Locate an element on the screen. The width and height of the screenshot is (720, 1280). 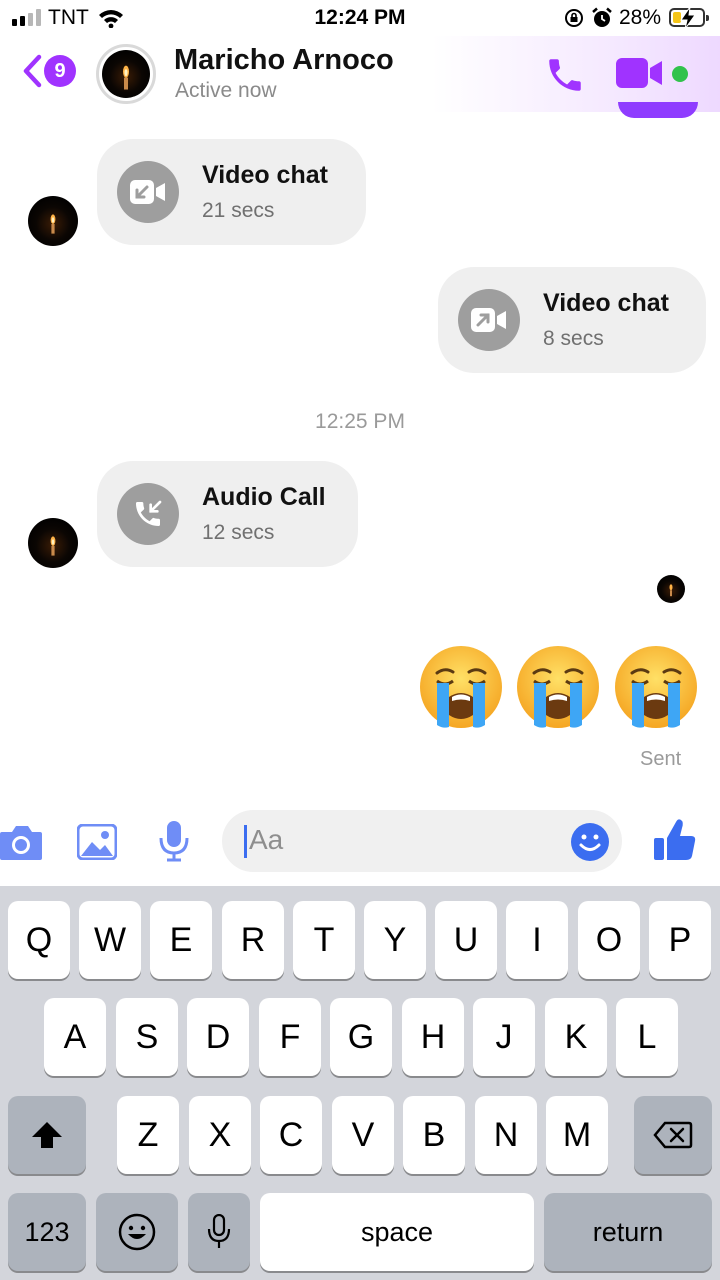
message-timestamp: 12:25 PM is located at coordinates (360, 421).